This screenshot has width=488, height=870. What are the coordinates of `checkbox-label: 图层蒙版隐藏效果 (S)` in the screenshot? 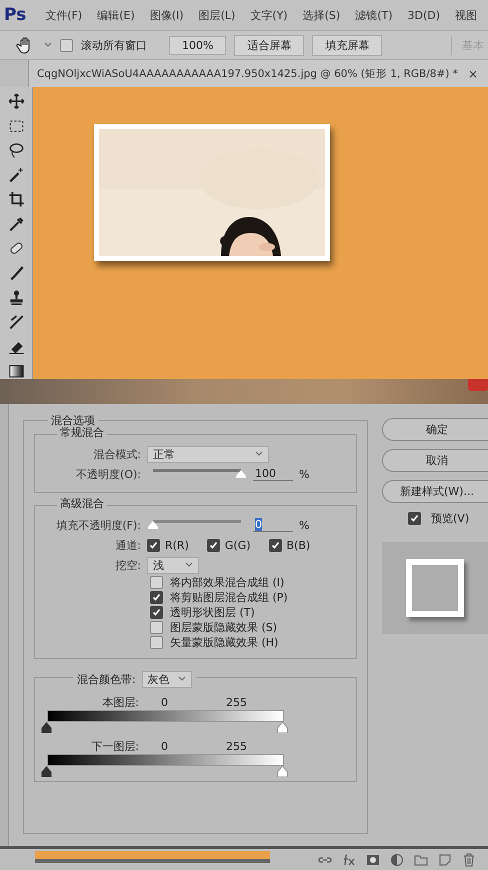 It's located at (224, 627).